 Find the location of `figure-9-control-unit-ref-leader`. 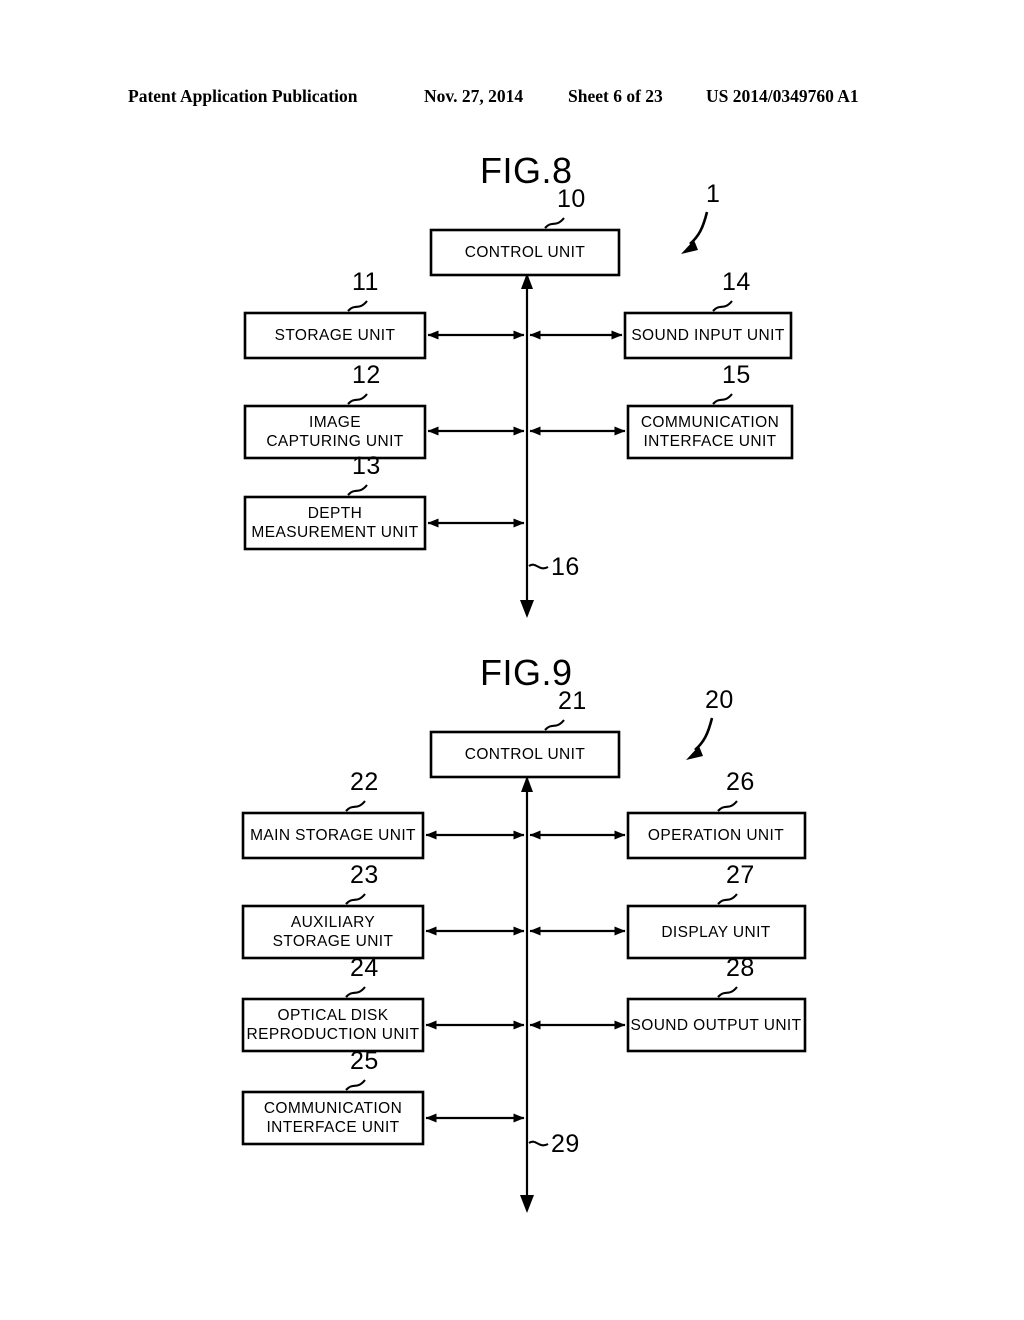

figure-9-control-unit-ref-leader is located at coordinates (554, 725).